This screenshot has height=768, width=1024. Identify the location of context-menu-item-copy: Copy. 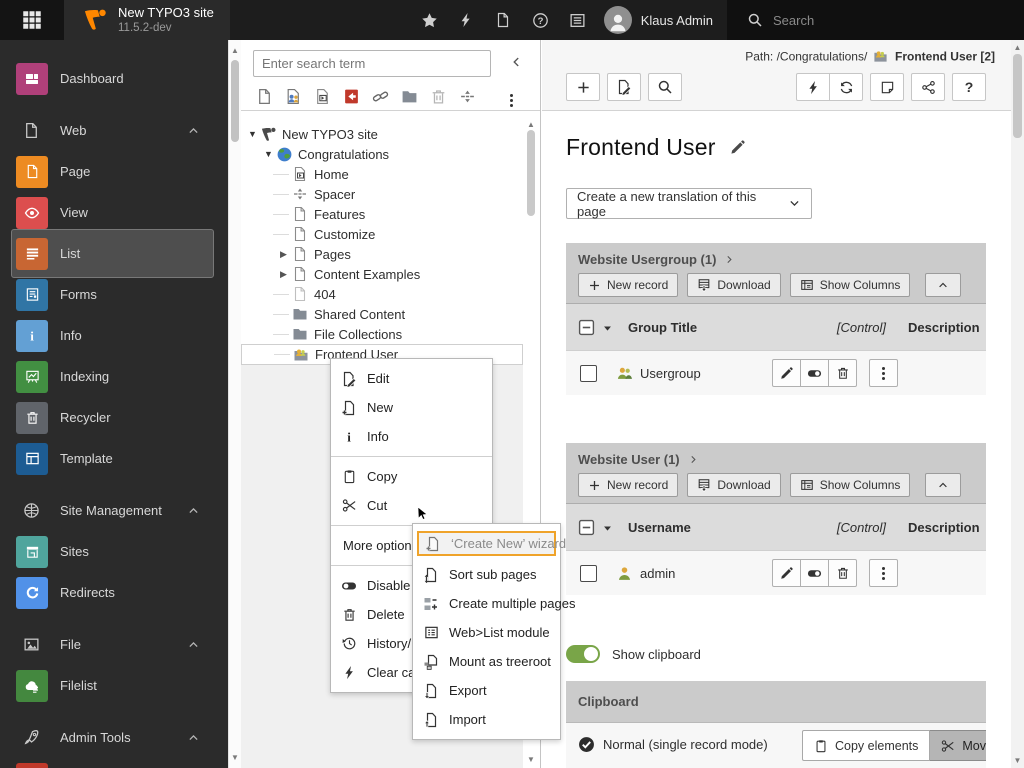
(411, 476).